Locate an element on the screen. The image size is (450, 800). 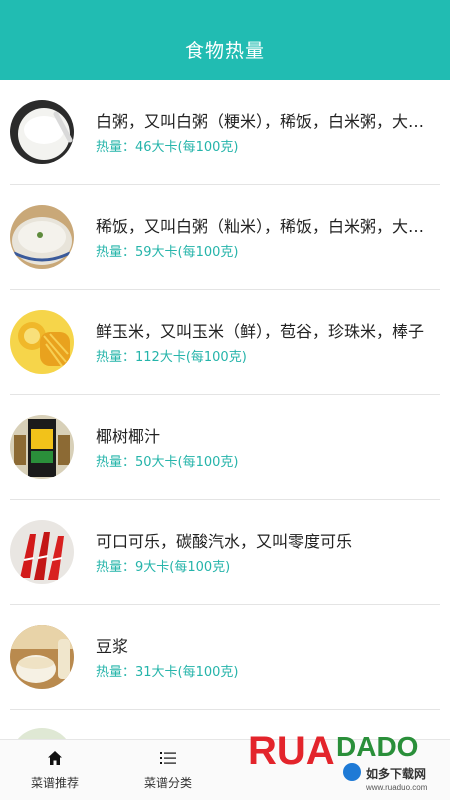
list-icon is located at coordinates (168, 757).